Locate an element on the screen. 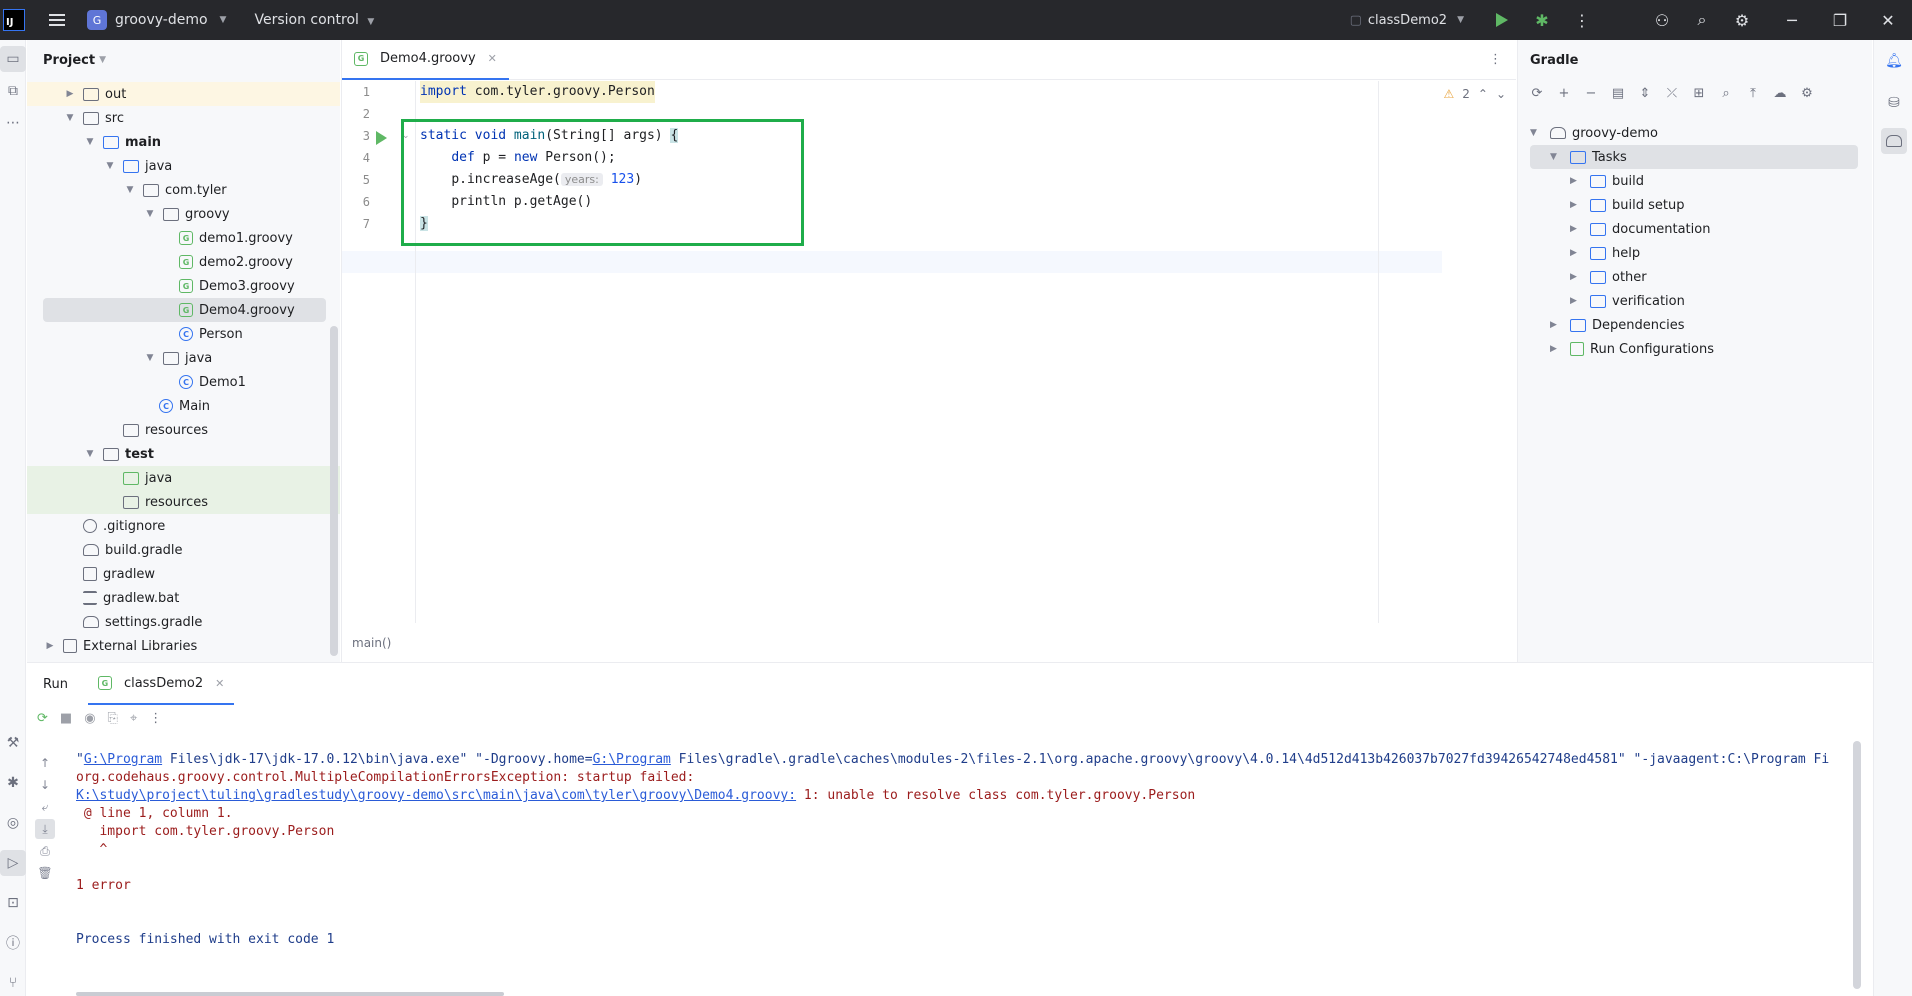  expand-all-icon: ⇕ is located at coordinates (1645, 98).